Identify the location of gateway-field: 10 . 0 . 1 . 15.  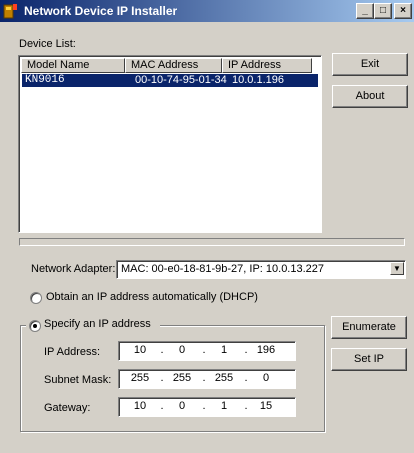
(207, 407).